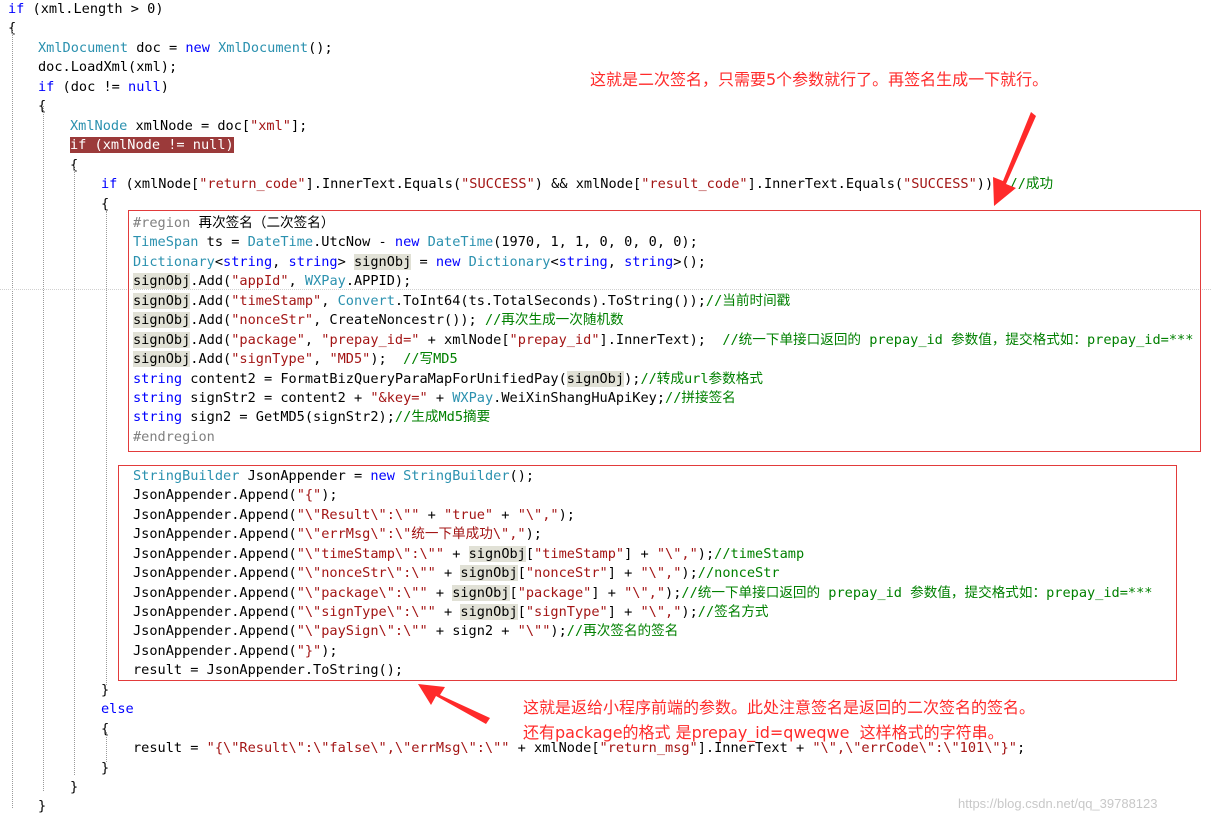 This screenshot has height=822, width=1211. Describe the element at coordinates (1058, 803) in the screenshot. I see `watermark: https://blog.csdn.net/qq_39788123` at that location.